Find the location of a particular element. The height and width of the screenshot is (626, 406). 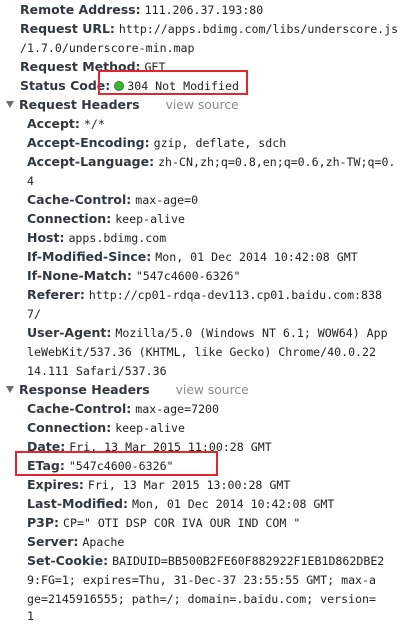

header-key: User-Agent: is located at coordinates (69, 332).